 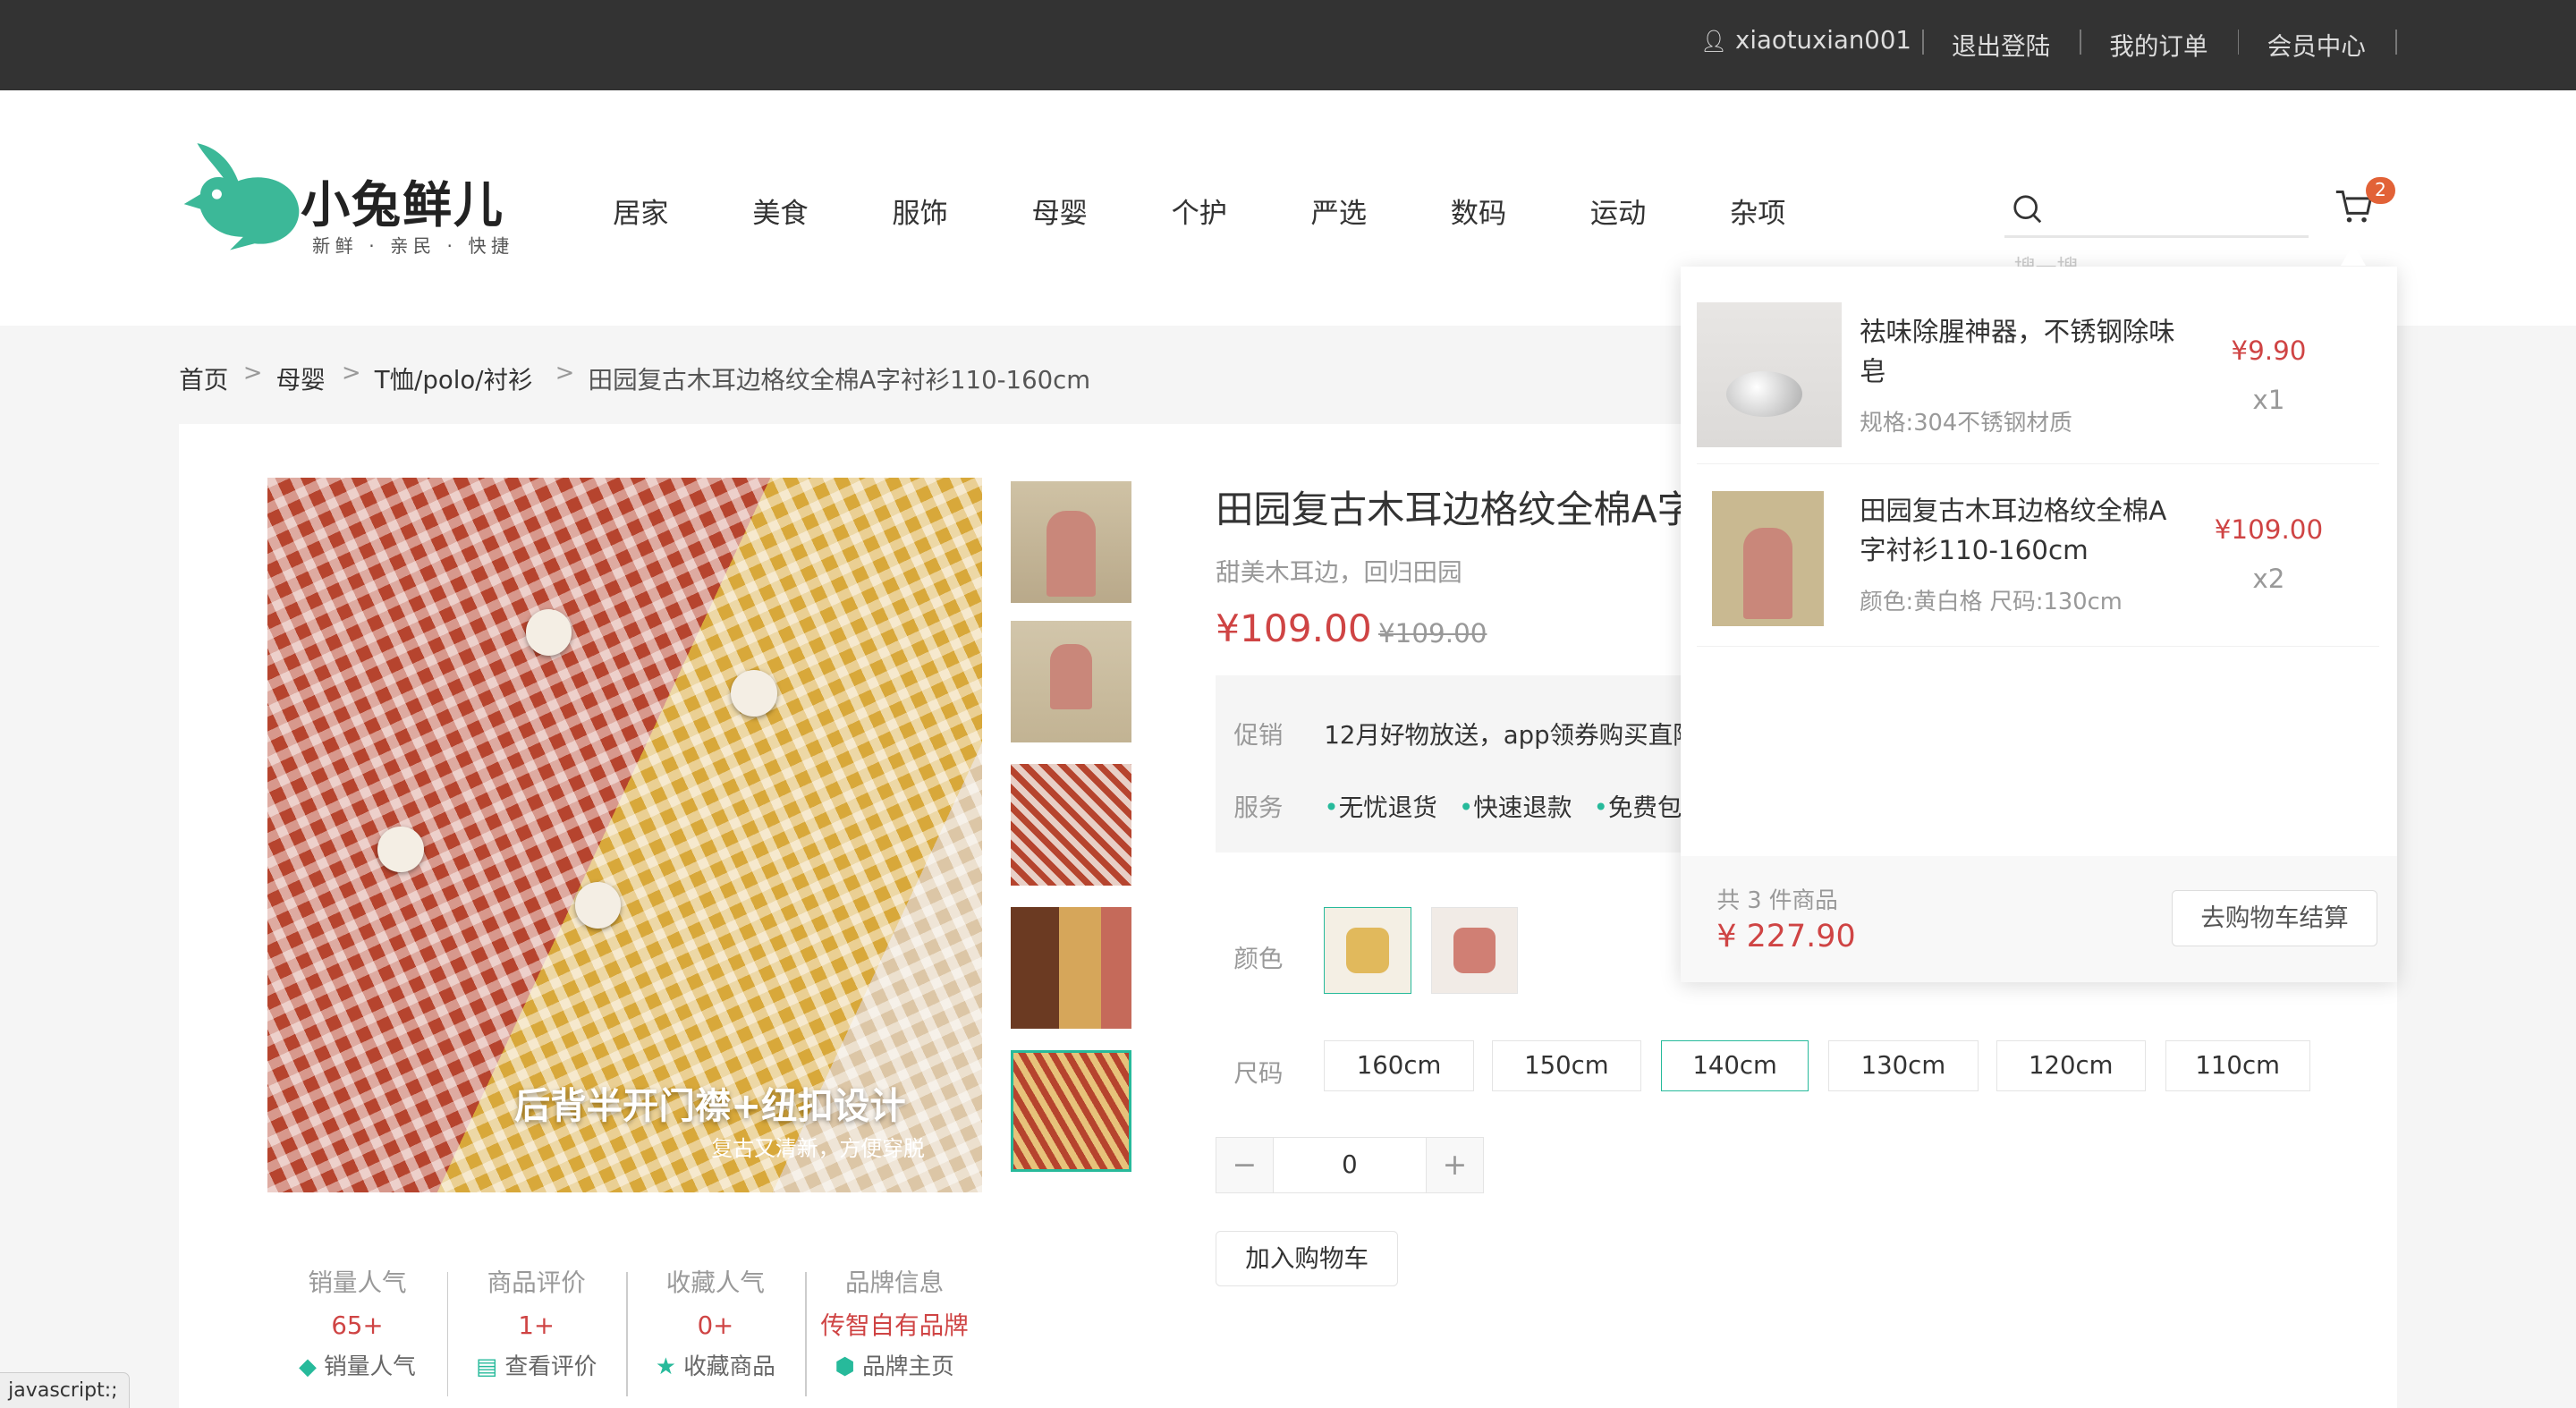 I want to click on breadcrumb-home: 首页, so click(x=203, y=377).